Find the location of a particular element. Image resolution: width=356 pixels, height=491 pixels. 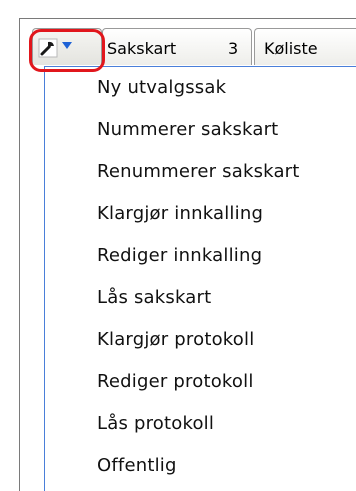

tab-koliste-label: Køliste is located at coordinates (291, 48).